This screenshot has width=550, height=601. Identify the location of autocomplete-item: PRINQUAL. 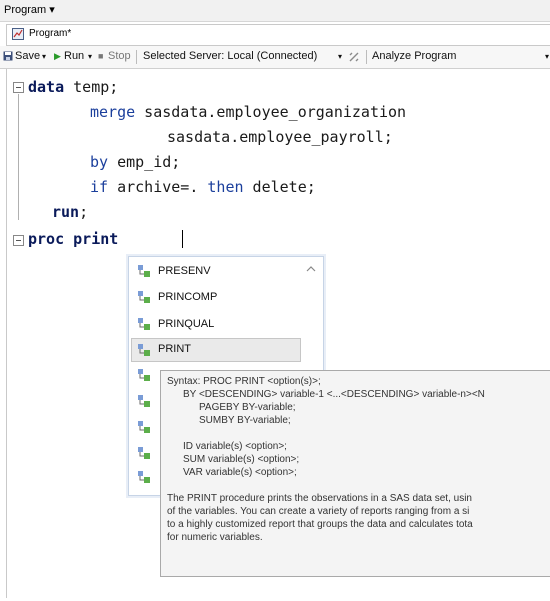
(216, 325).